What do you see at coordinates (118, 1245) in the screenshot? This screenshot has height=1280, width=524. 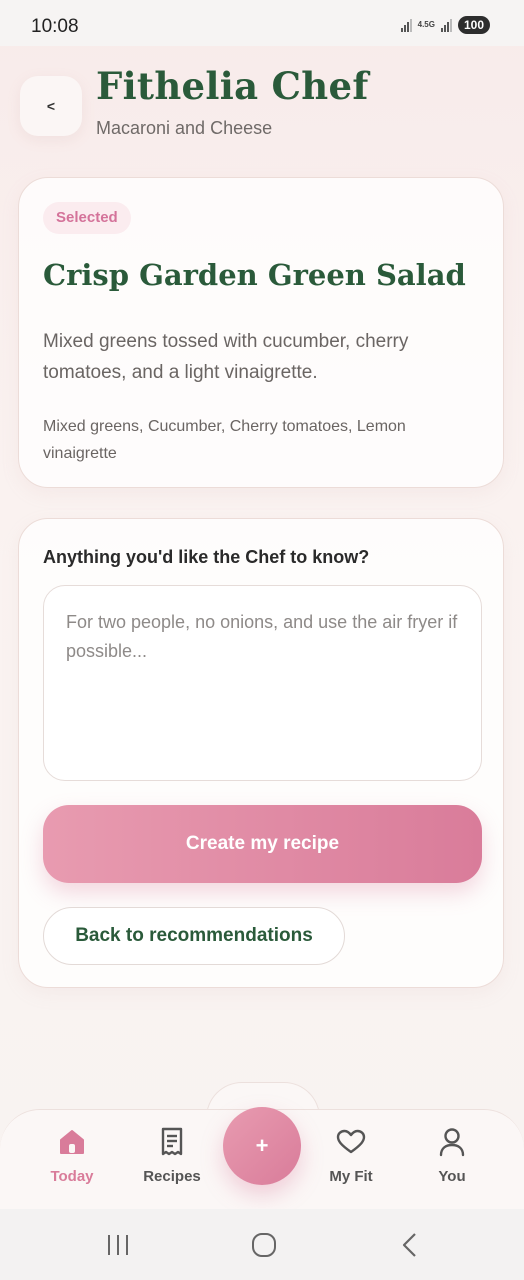 I see `recent-apps-icon` at bounding box center [118, 1245].